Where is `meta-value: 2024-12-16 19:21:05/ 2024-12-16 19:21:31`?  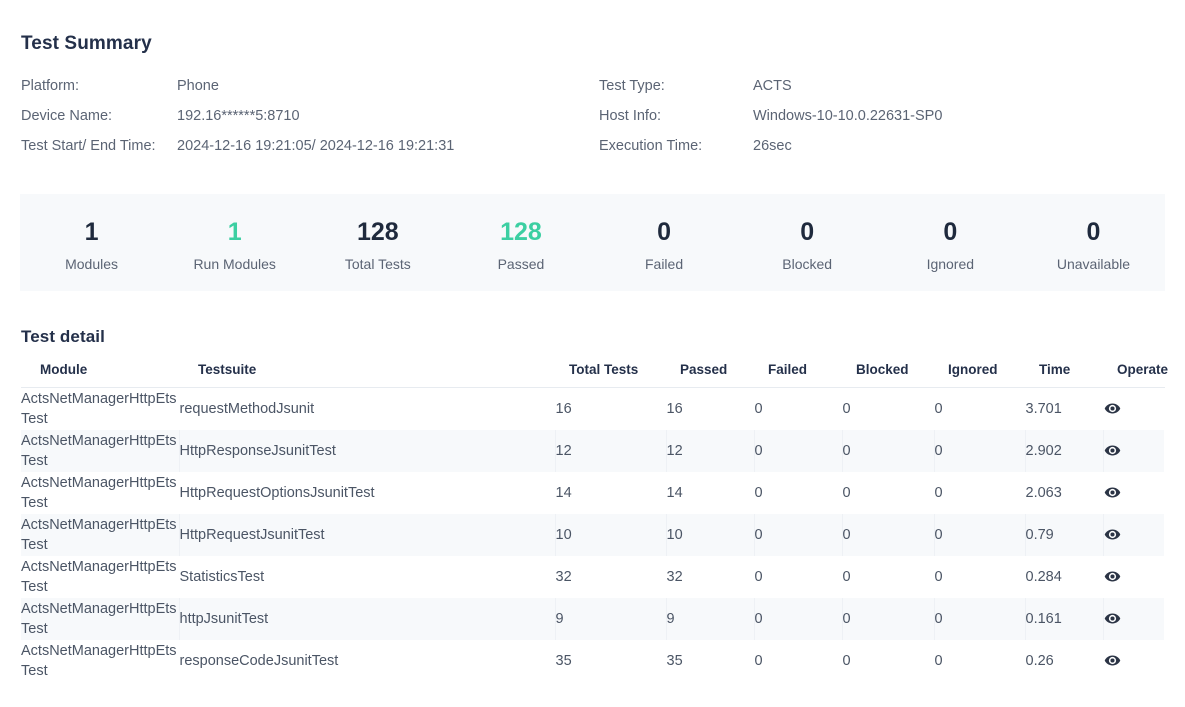
meta-value: 2024-12-16 19:21:05/ 2024-12-16 19:21:31 is located at coordinates (316, 146).